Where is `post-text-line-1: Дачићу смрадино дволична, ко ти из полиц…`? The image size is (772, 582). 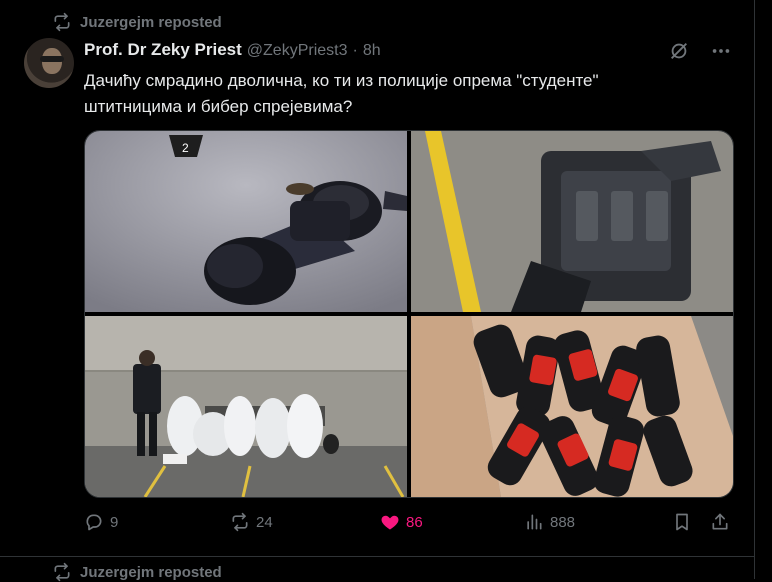 post-text-line-1: Дачићу смрадино дволична, ко ти из полиц… is located at coordinates (341, 80).